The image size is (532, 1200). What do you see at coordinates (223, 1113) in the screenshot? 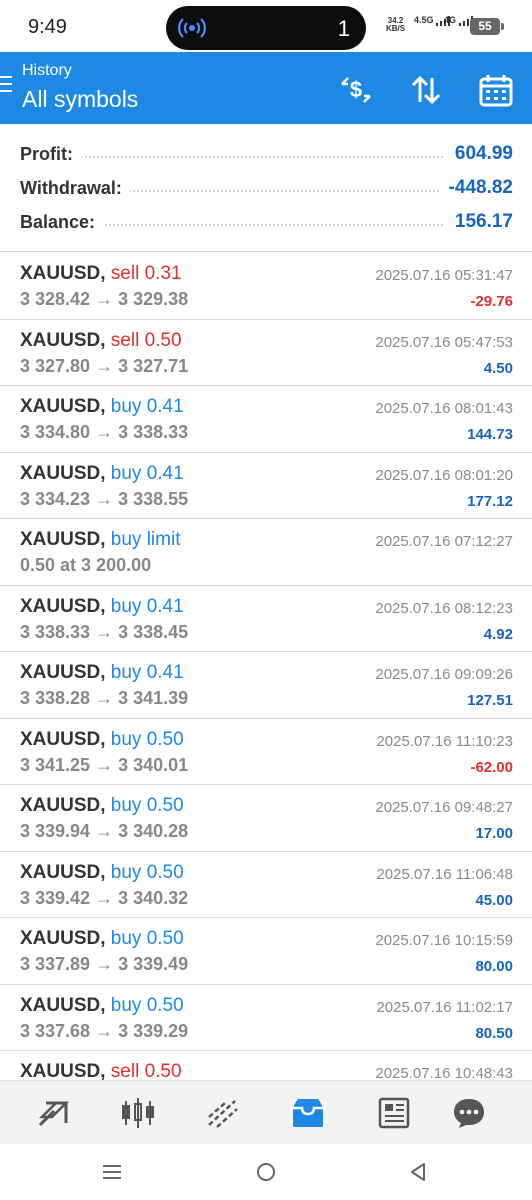
I see `trade-icon` at bounding box center [223, 1113].